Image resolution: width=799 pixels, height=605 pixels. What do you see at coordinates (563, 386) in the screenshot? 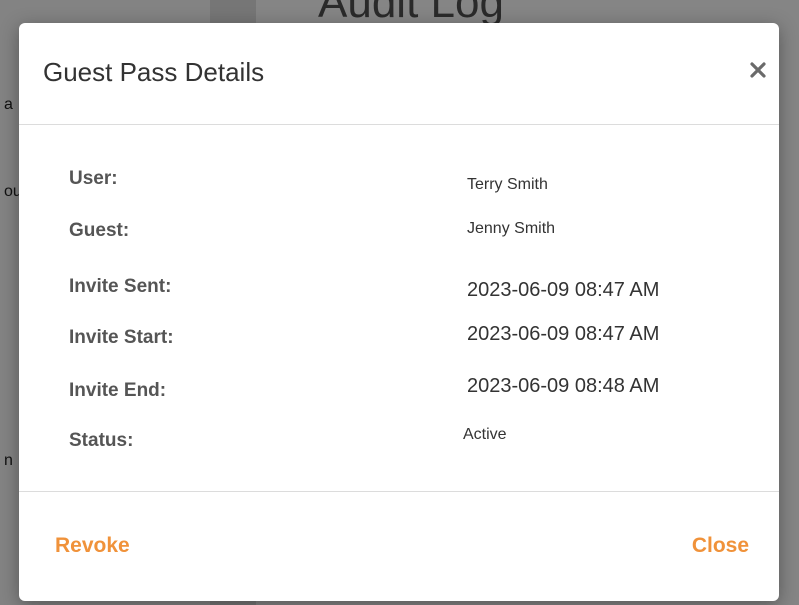
I see `invite-end-value: 2023-06-09 08:48 AM` at bounding box center [563, 386].